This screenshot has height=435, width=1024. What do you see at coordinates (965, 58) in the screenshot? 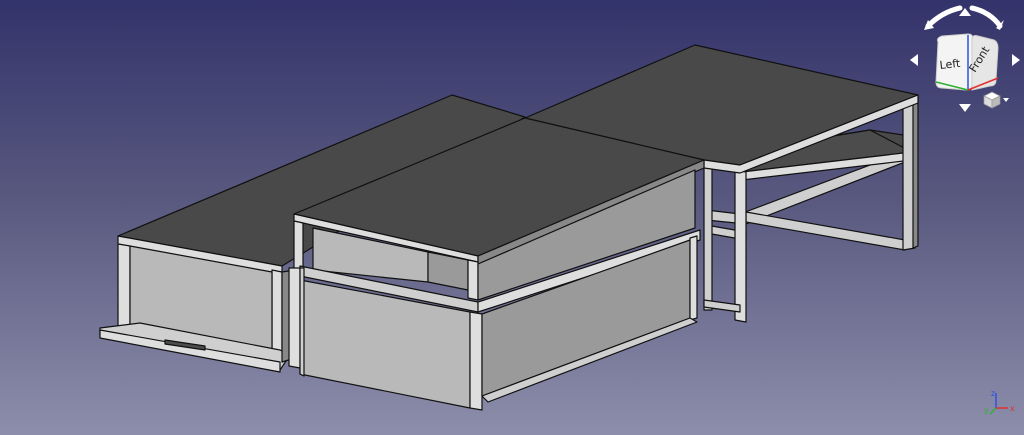
I see `navigation-cube: Left Front` at bounding box center [965, 58].